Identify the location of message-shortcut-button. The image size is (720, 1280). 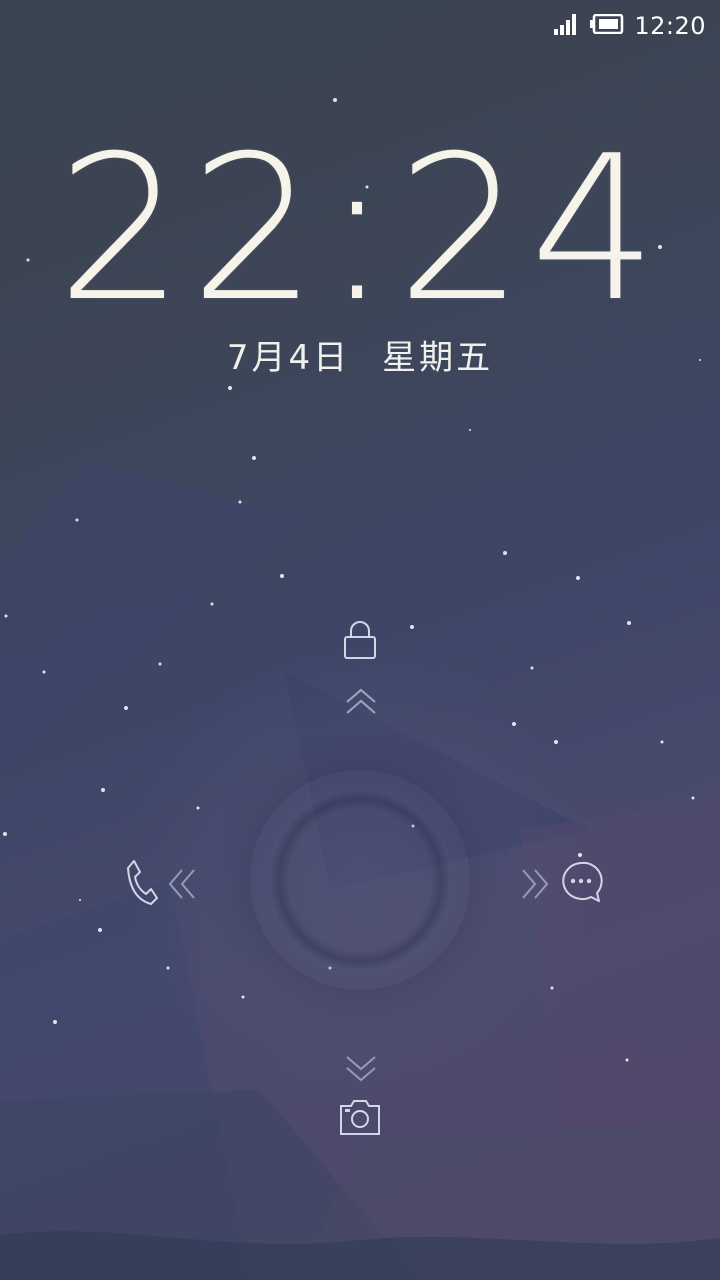
(582, 884).